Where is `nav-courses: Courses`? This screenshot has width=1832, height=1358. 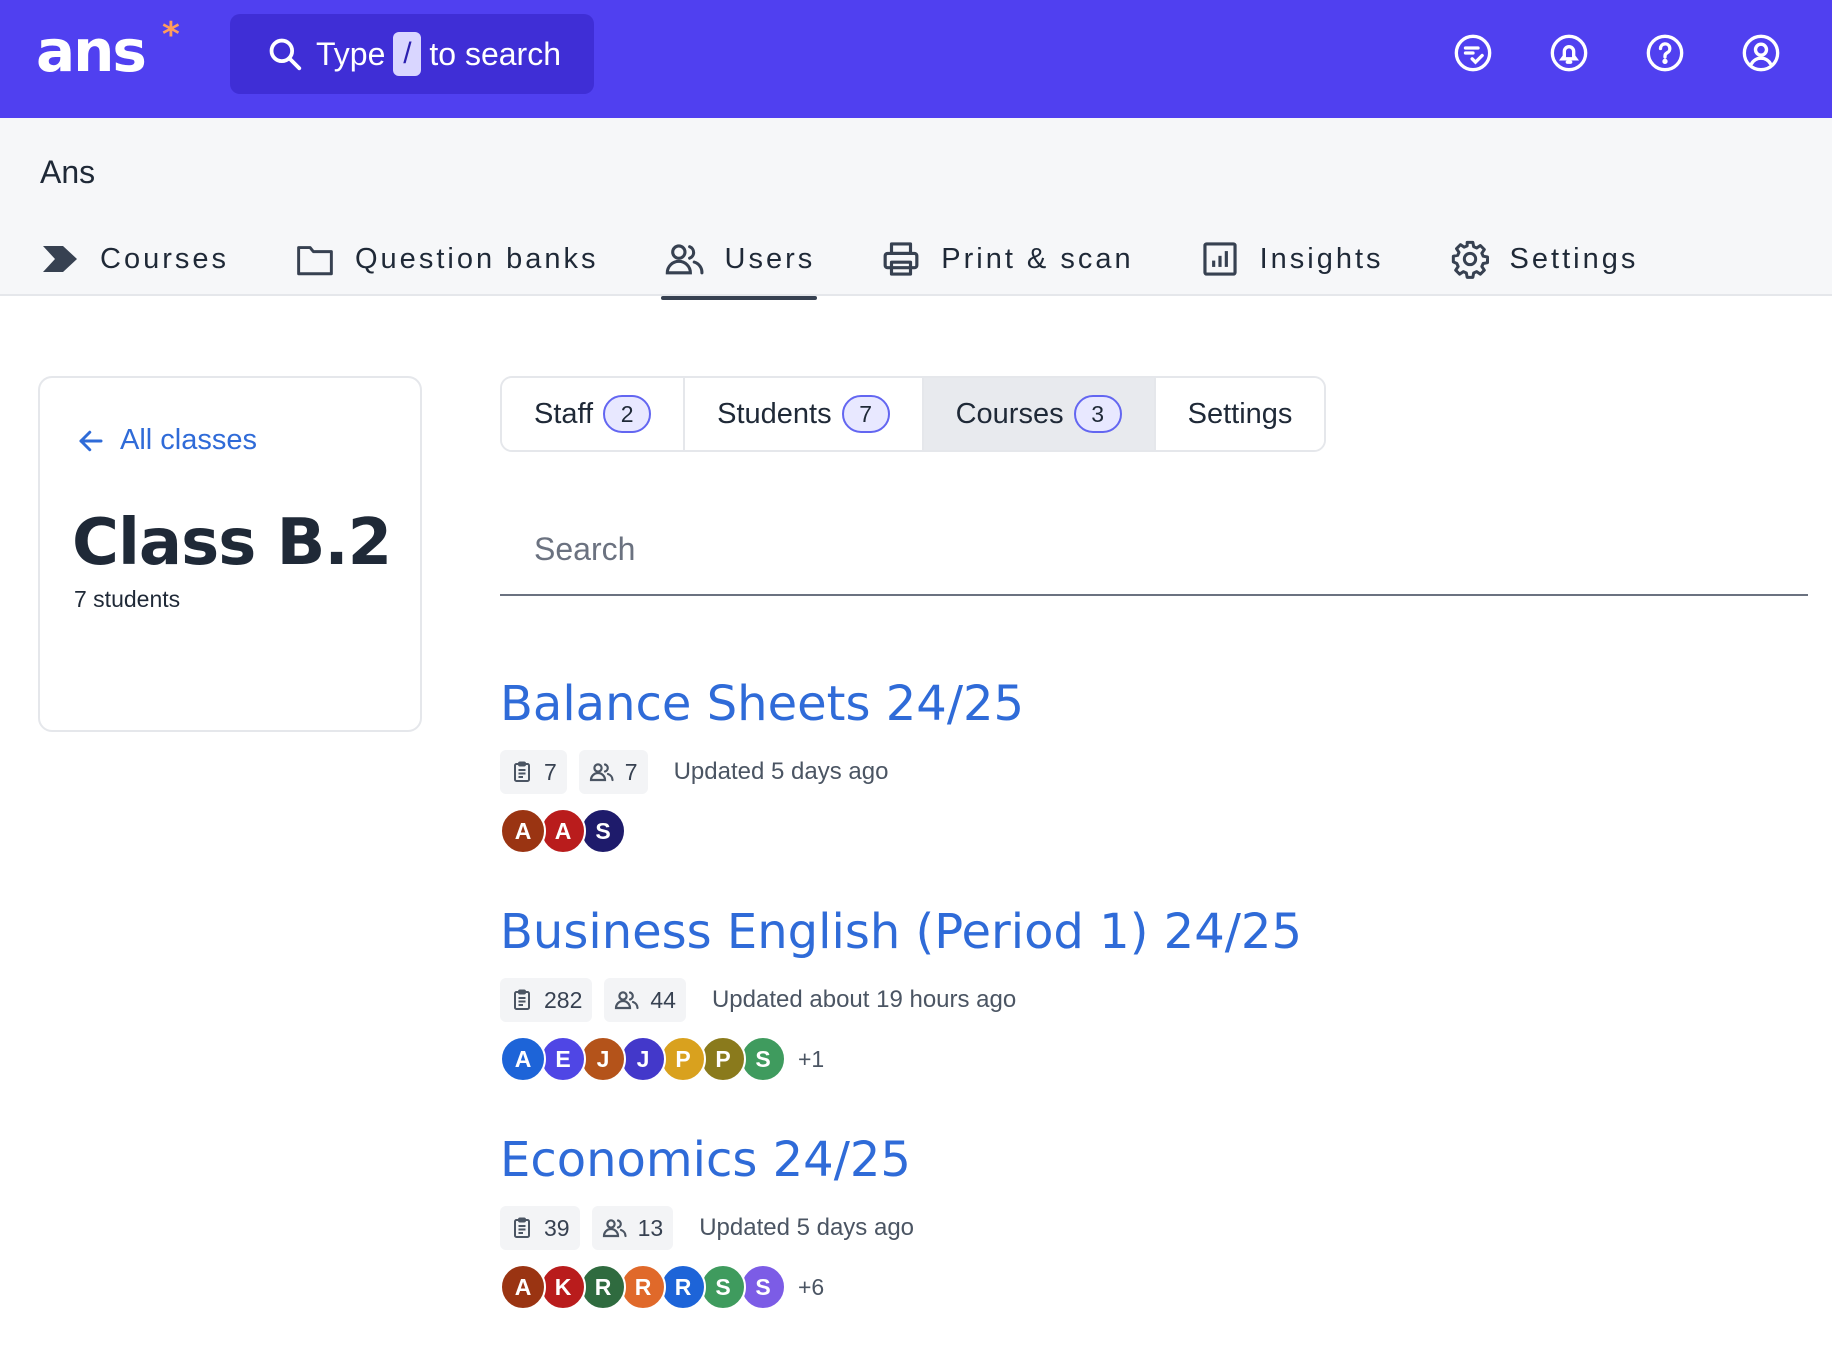 nav-courses: Courses is located at coordinates (134, 261).